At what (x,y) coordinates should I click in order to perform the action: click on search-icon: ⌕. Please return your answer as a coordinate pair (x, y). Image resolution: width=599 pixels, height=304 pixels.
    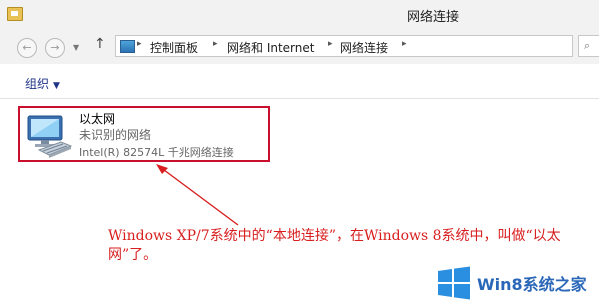
    Looking at the image, I should click on (587, 45).